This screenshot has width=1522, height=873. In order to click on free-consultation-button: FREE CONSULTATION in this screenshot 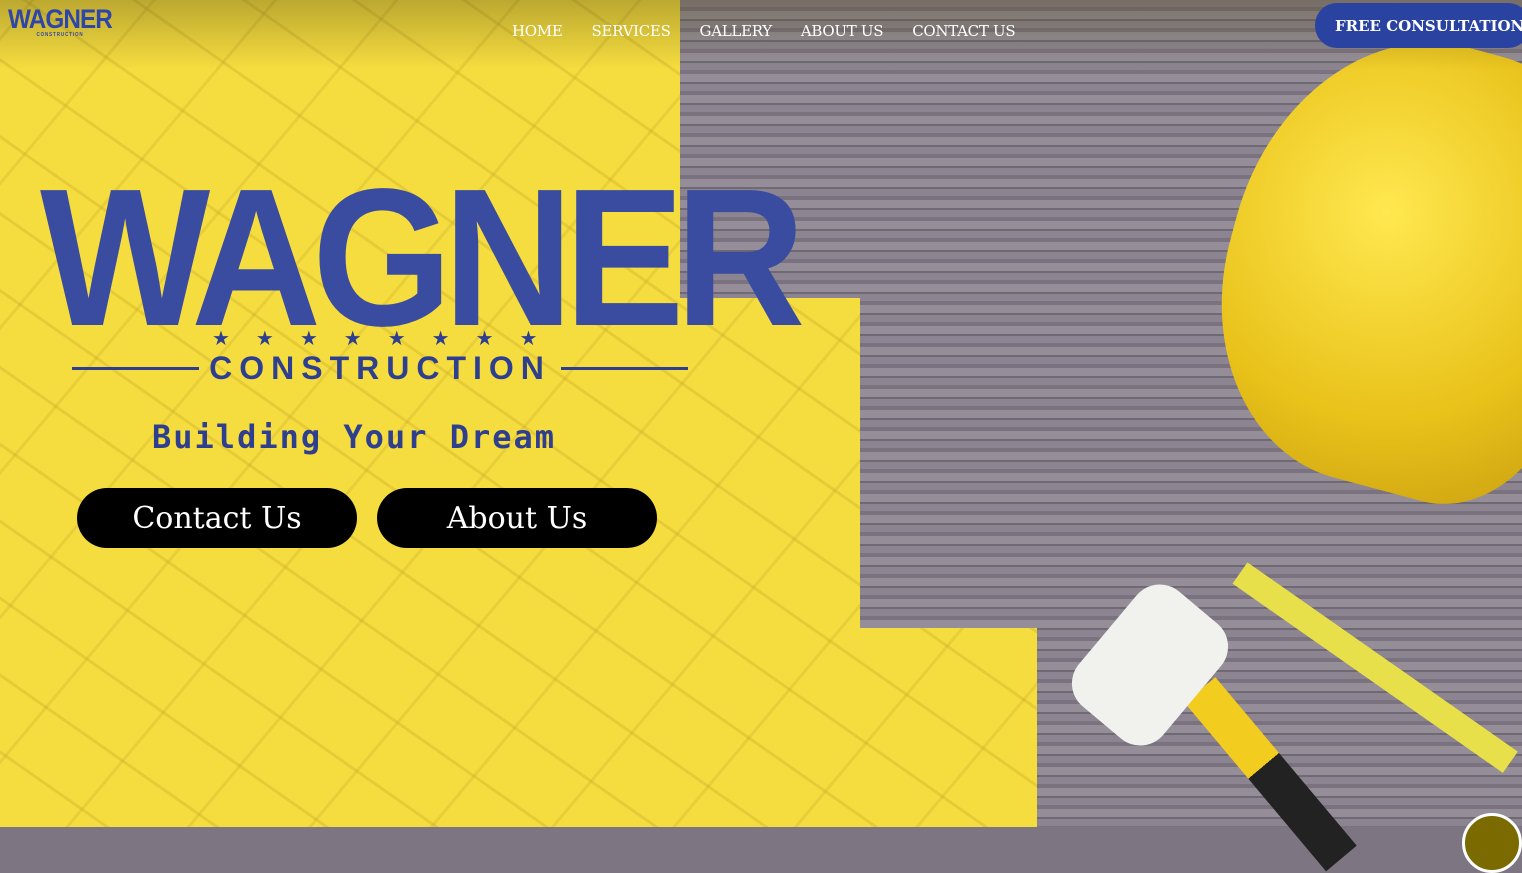, I will do `click(1418, 25)`.